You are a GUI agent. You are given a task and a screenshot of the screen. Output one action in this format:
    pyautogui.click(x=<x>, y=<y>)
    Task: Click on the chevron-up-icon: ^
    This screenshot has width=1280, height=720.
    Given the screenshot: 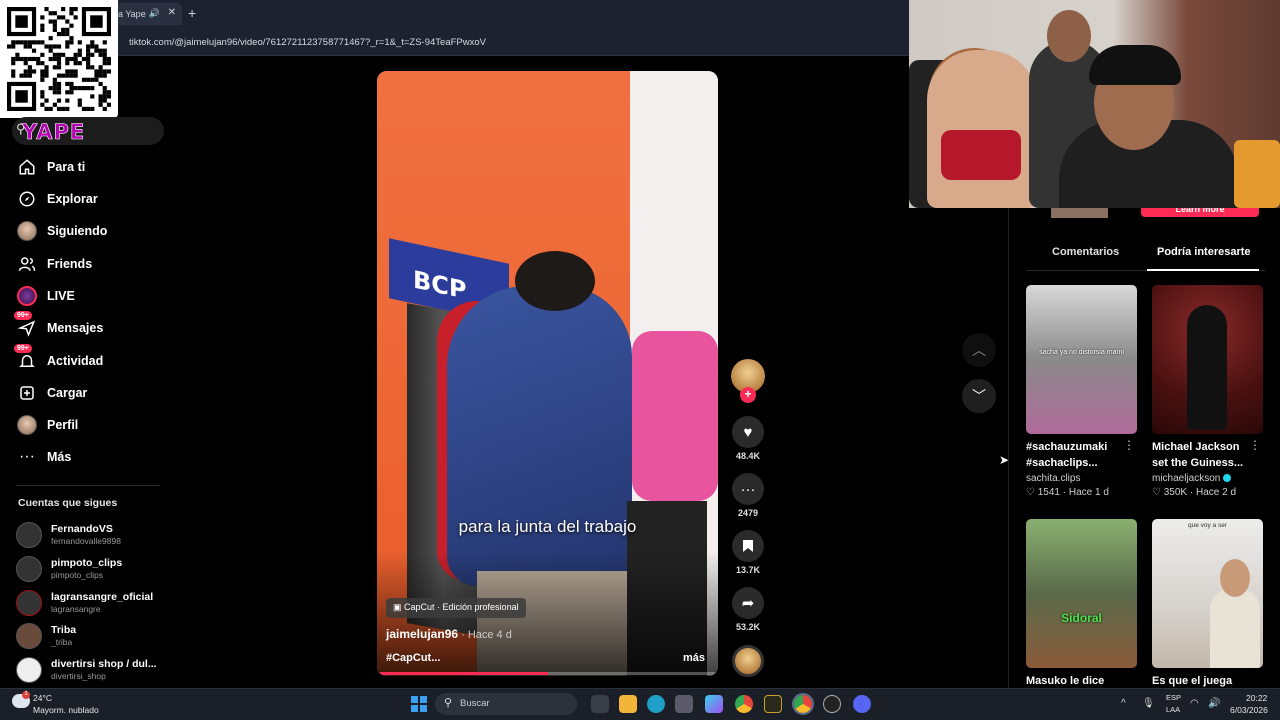 What is the action you would take?
    pyautogui.click(x=1123, y=703)
    